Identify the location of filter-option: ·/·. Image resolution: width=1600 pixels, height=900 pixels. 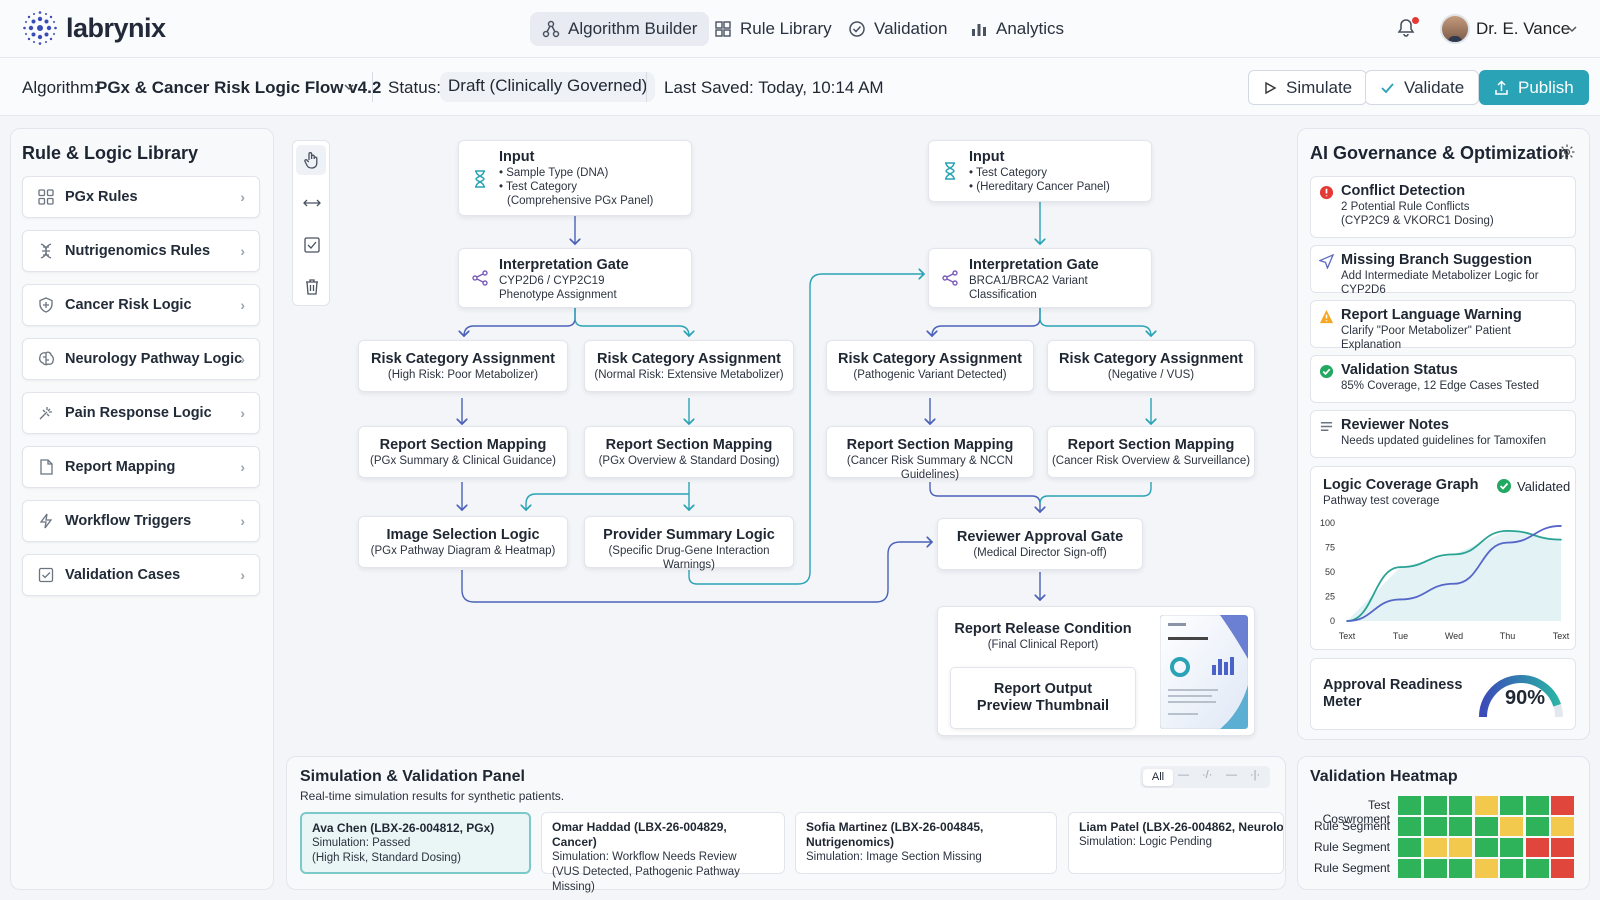
(1207, 775).